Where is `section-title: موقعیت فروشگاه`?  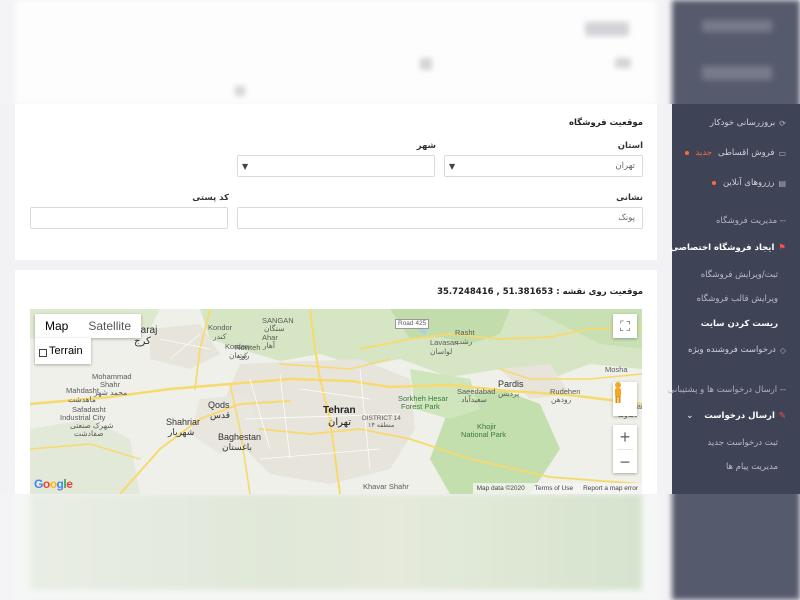 section-title: موقعیت فروشگاه is located at coordinates (605, 123).